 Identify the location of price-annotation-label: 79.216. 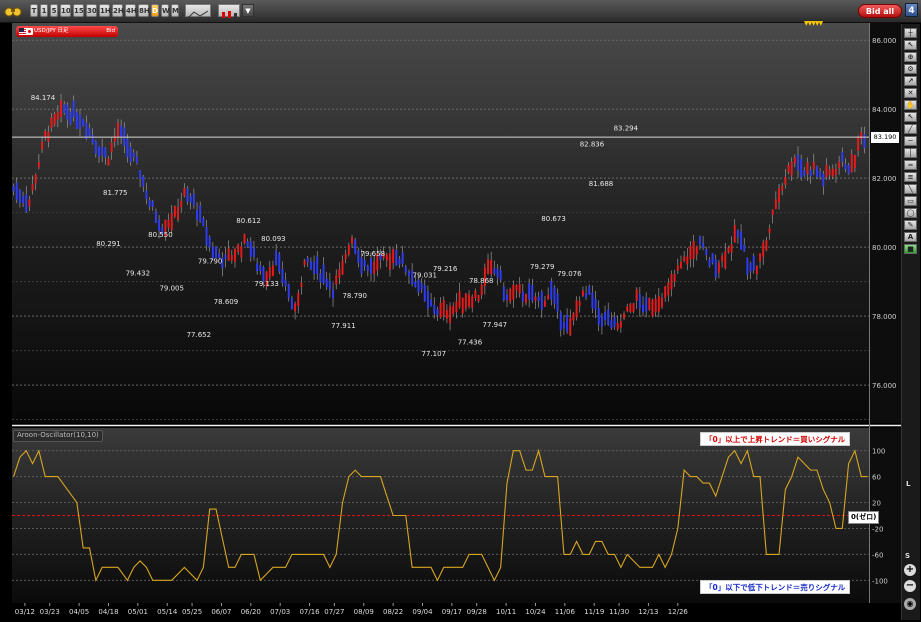
(445, 269).